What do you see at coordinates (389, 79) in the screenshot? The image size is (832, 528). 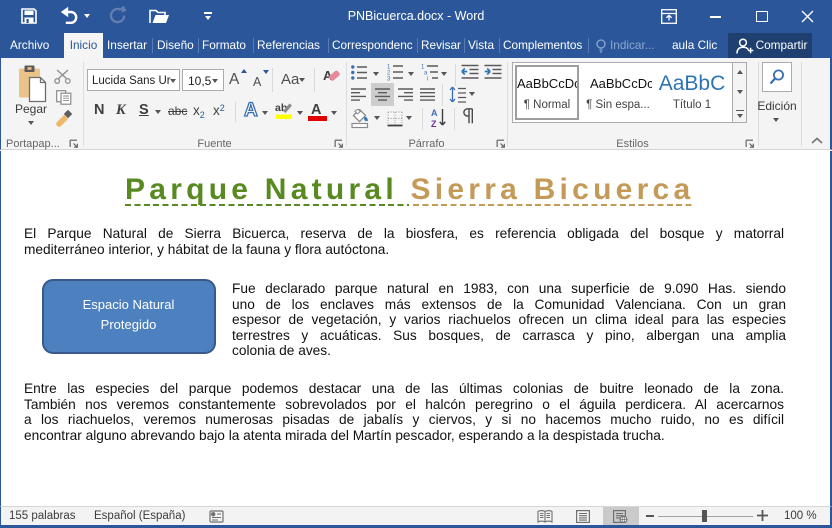 I see `svg-text: 3` at bounding box center [389, 79].